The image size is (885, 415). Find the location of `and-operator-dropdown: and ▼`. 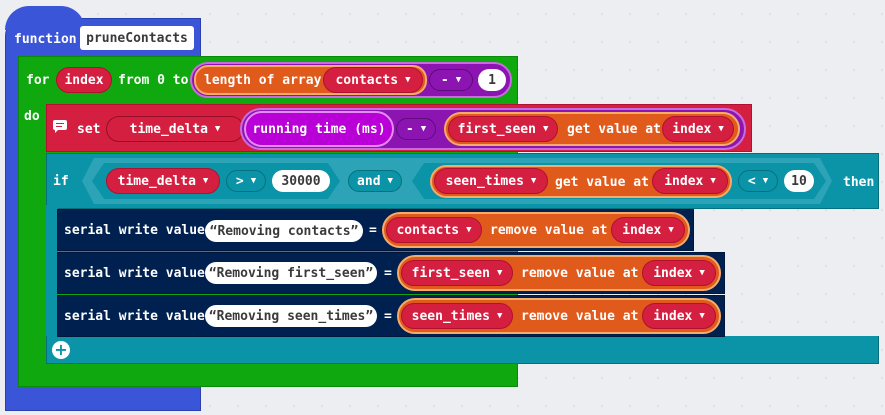

and-operator-dropdown: and ▼ is located at coordinates (375, 181).